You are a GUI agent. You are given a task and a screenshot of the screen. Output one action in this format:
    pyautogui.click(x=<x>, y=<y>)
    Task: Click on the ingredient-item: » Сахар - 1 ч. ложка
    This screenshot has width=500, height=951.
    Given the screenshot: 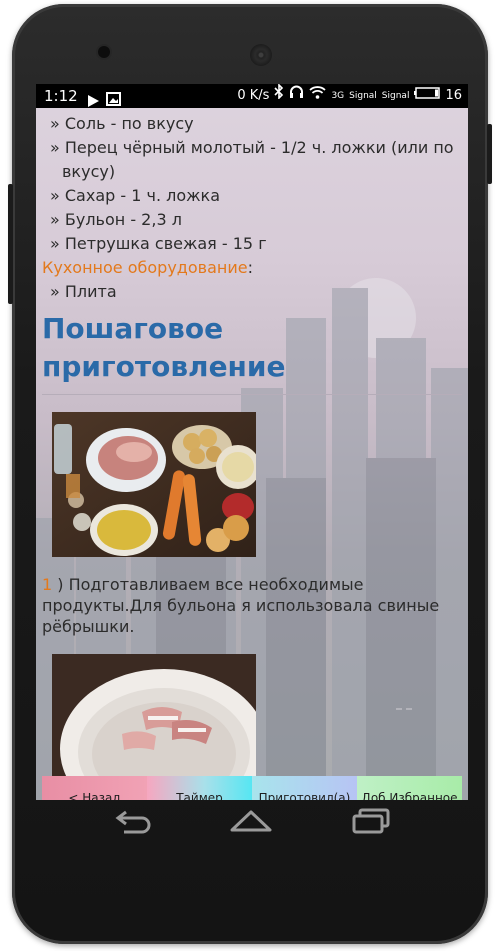 What is the action you would take?
    pyautogui.click(x=135, y=195)
    